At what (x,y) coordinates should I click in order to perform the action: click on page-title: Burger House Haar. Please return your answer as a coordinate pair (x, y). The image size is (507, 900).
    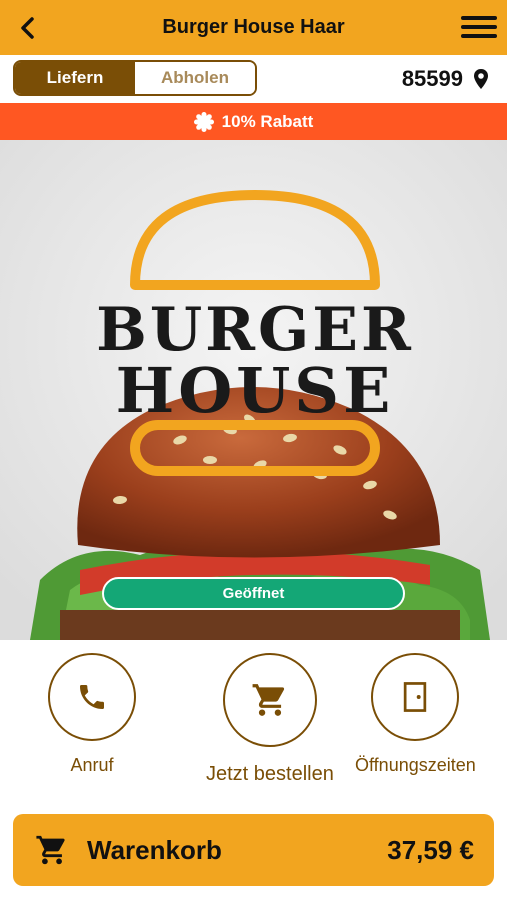
    Looking at the image, I should click on (253, 27).